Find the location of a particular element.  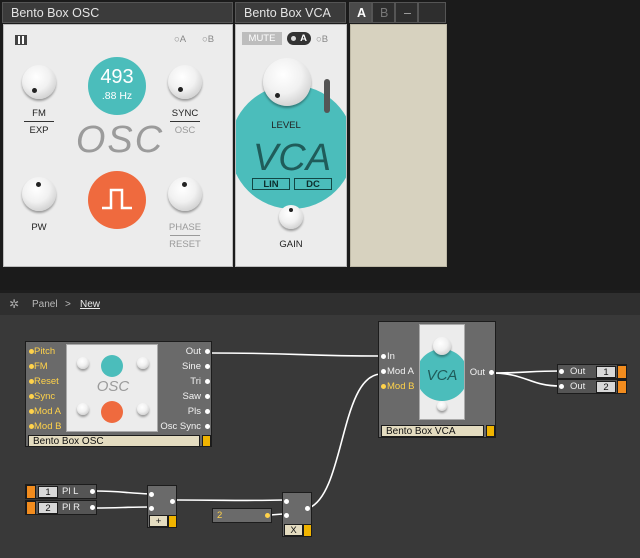

osc-in-reset: Reset is located at coordinates (46, 381).